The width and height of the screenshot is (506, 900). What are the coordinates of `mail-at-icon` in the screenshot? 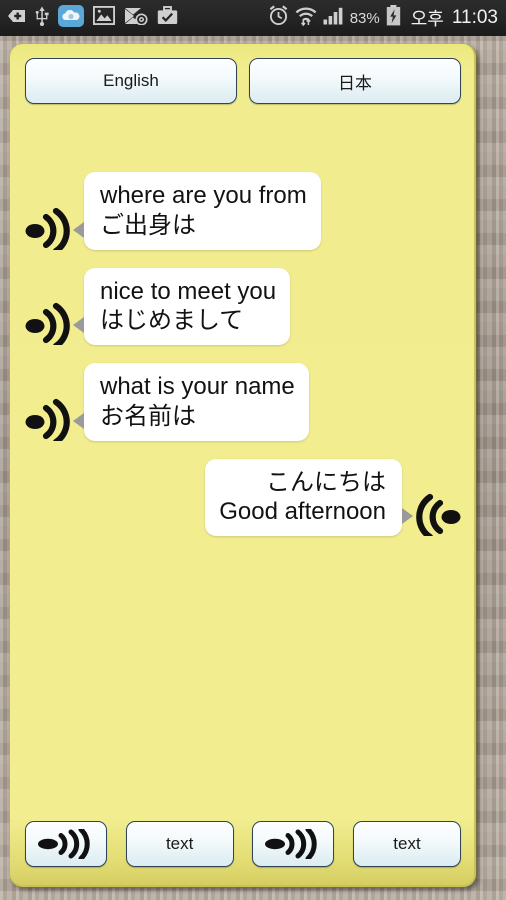 It's located at (136, 18).